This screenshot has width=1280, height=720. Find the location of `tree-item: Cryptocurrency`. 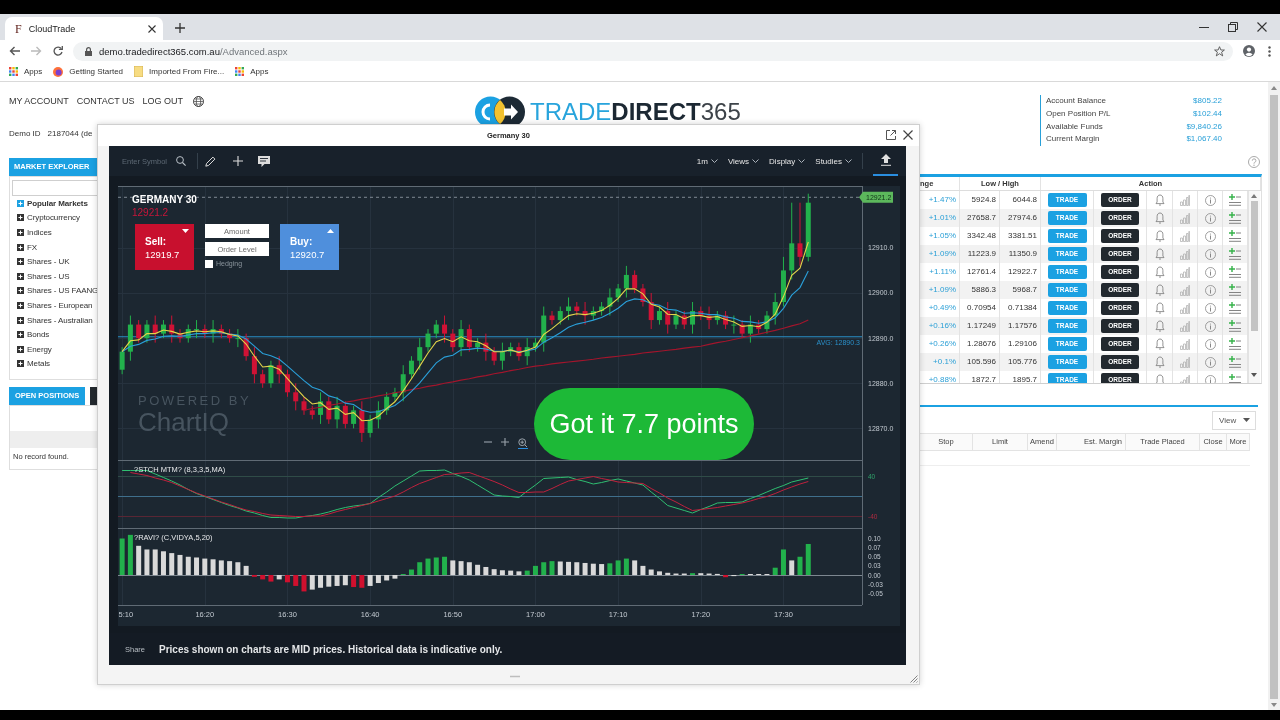

tree-item: Cryptocurrency is located at coordinates (54, 218).